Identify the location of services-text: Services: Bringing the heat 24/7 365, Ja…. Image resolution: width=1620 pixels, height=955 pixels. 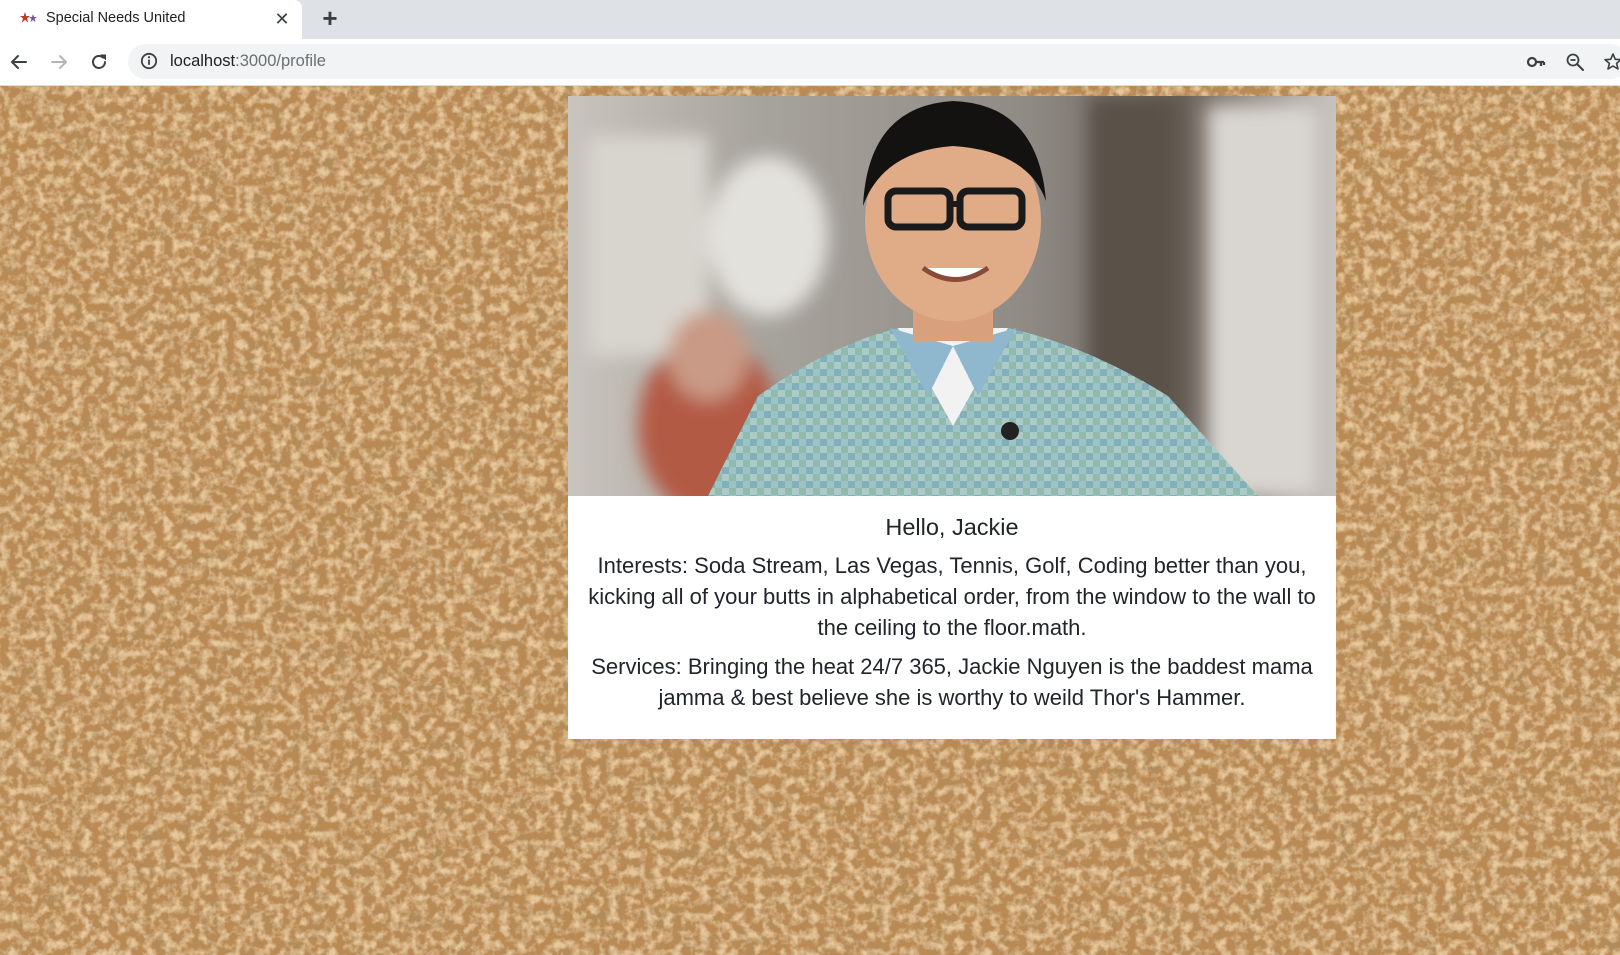
(952, 682).